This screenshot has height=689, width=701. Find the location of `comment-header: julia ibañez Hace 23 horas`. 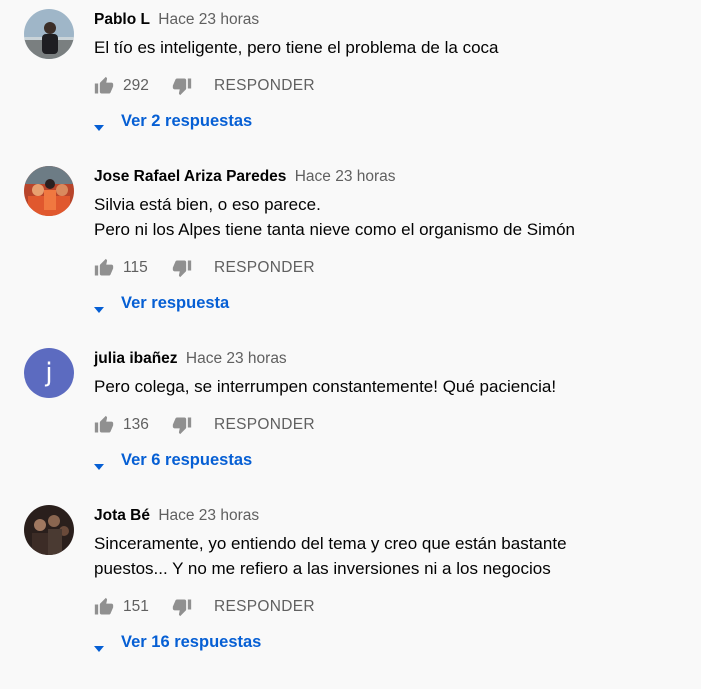

comment-header: julia ibañez Hace 23 horas is located at coordinates (190, 359).